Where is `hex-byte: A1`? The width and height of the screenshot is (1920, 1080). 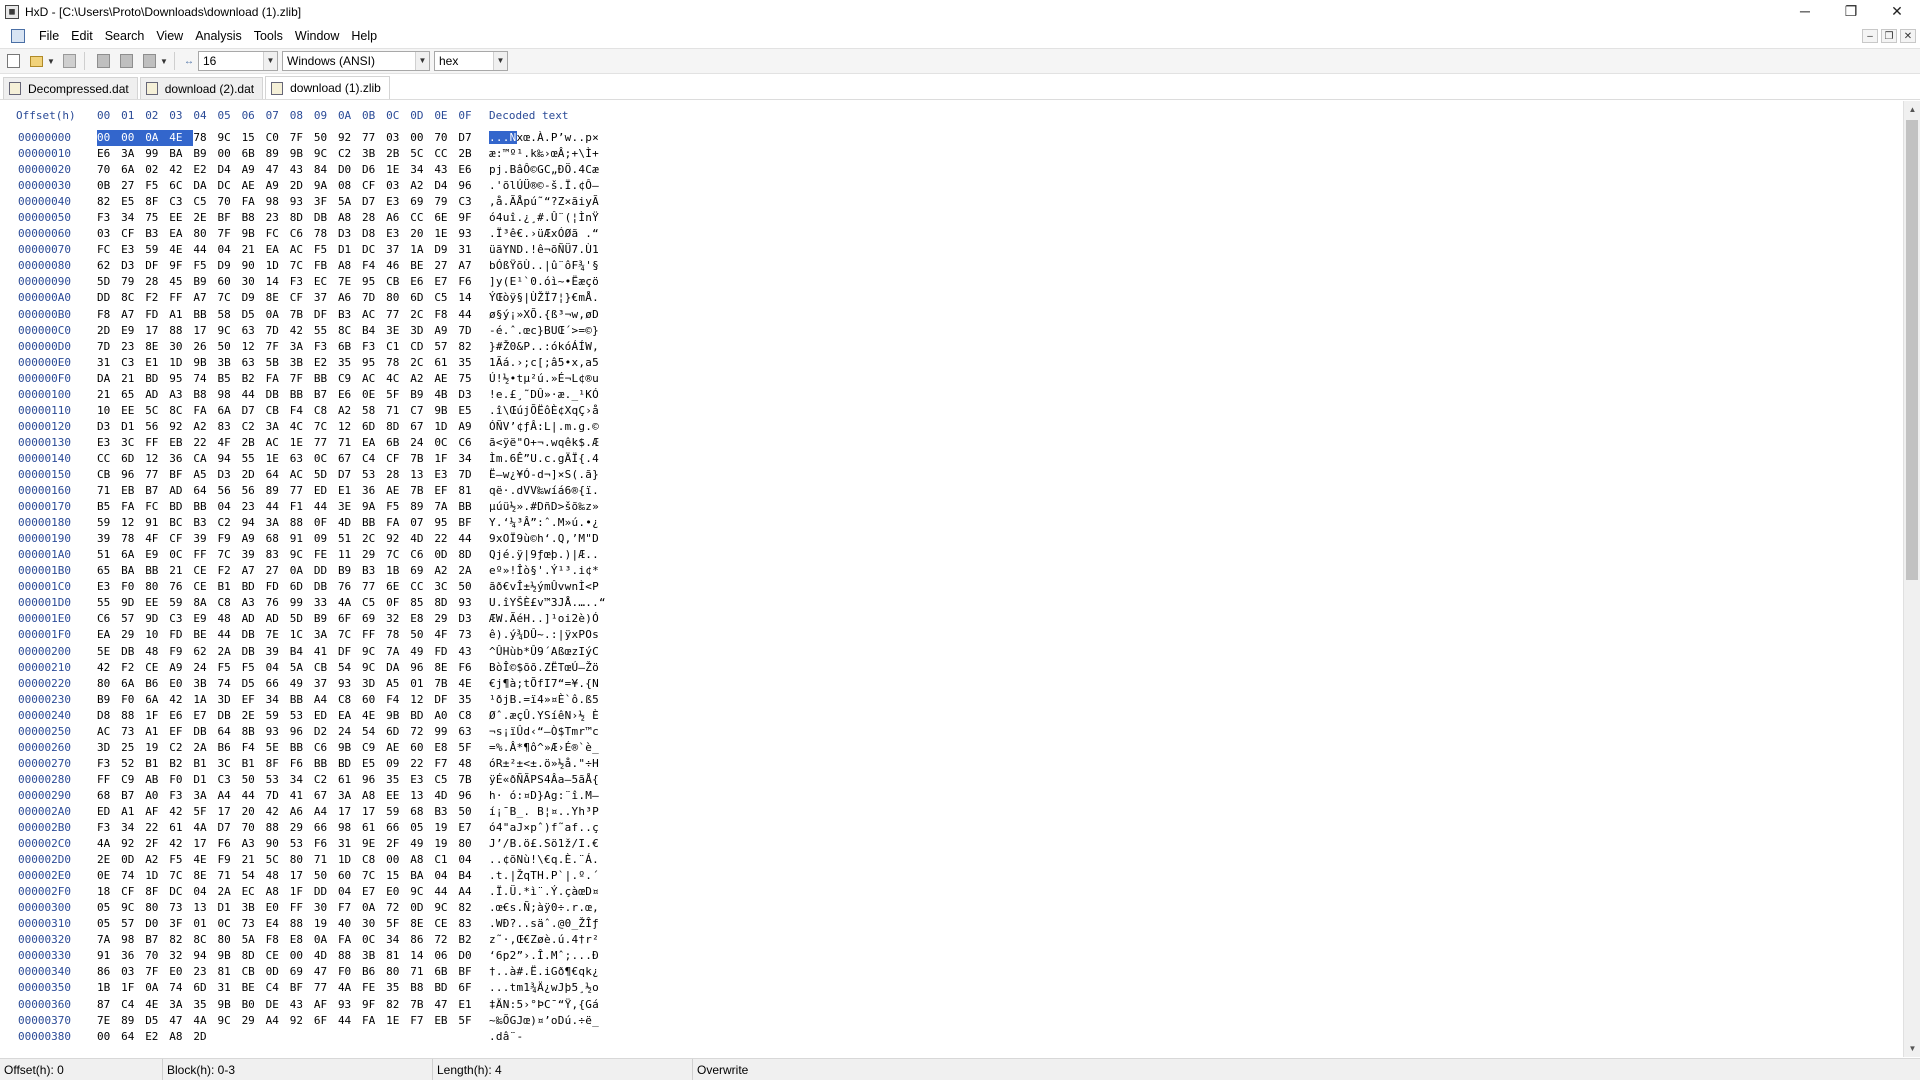
hex-byte: A1 is located at coordinates (157, 732).